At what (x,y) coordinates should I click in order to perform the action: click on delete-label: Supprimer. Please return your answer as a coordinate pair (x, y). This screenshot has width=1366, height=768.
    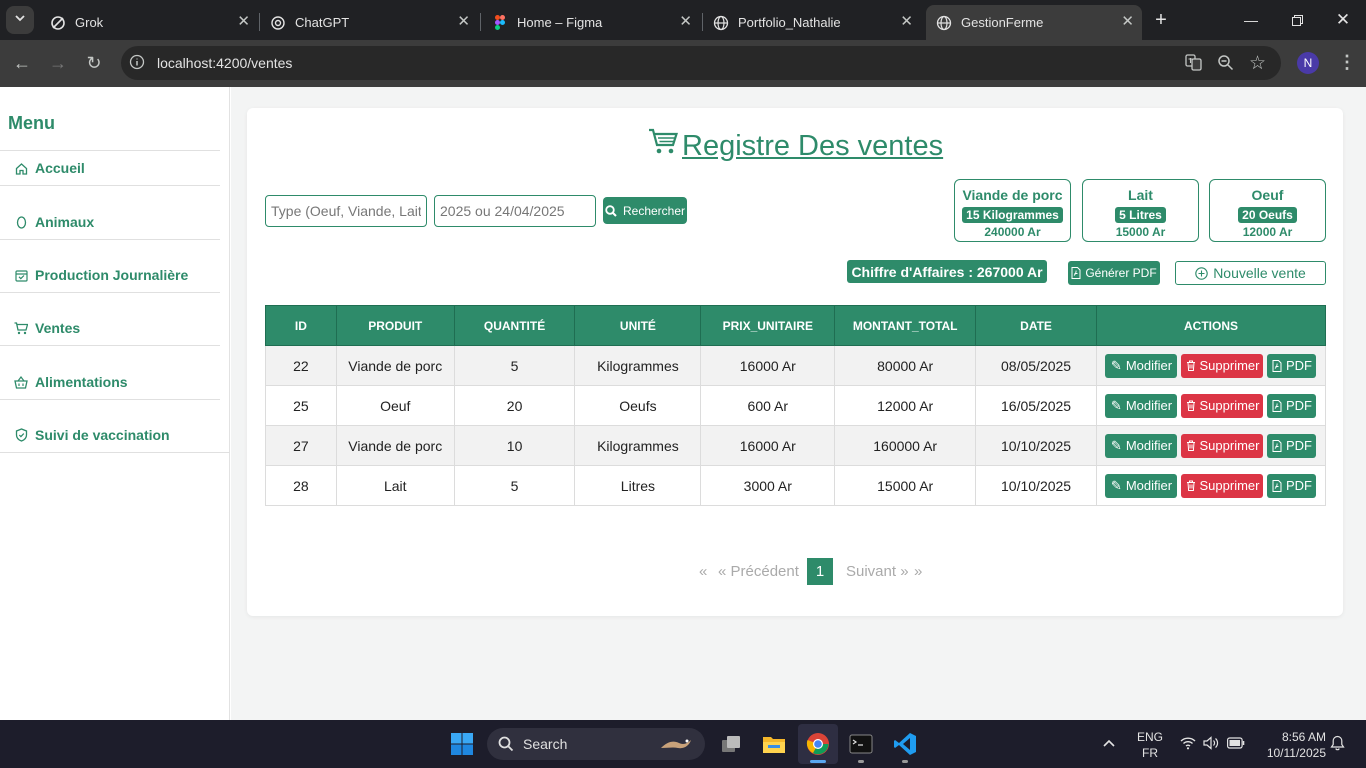
    Looking at the image, I should click on (1229, 405).